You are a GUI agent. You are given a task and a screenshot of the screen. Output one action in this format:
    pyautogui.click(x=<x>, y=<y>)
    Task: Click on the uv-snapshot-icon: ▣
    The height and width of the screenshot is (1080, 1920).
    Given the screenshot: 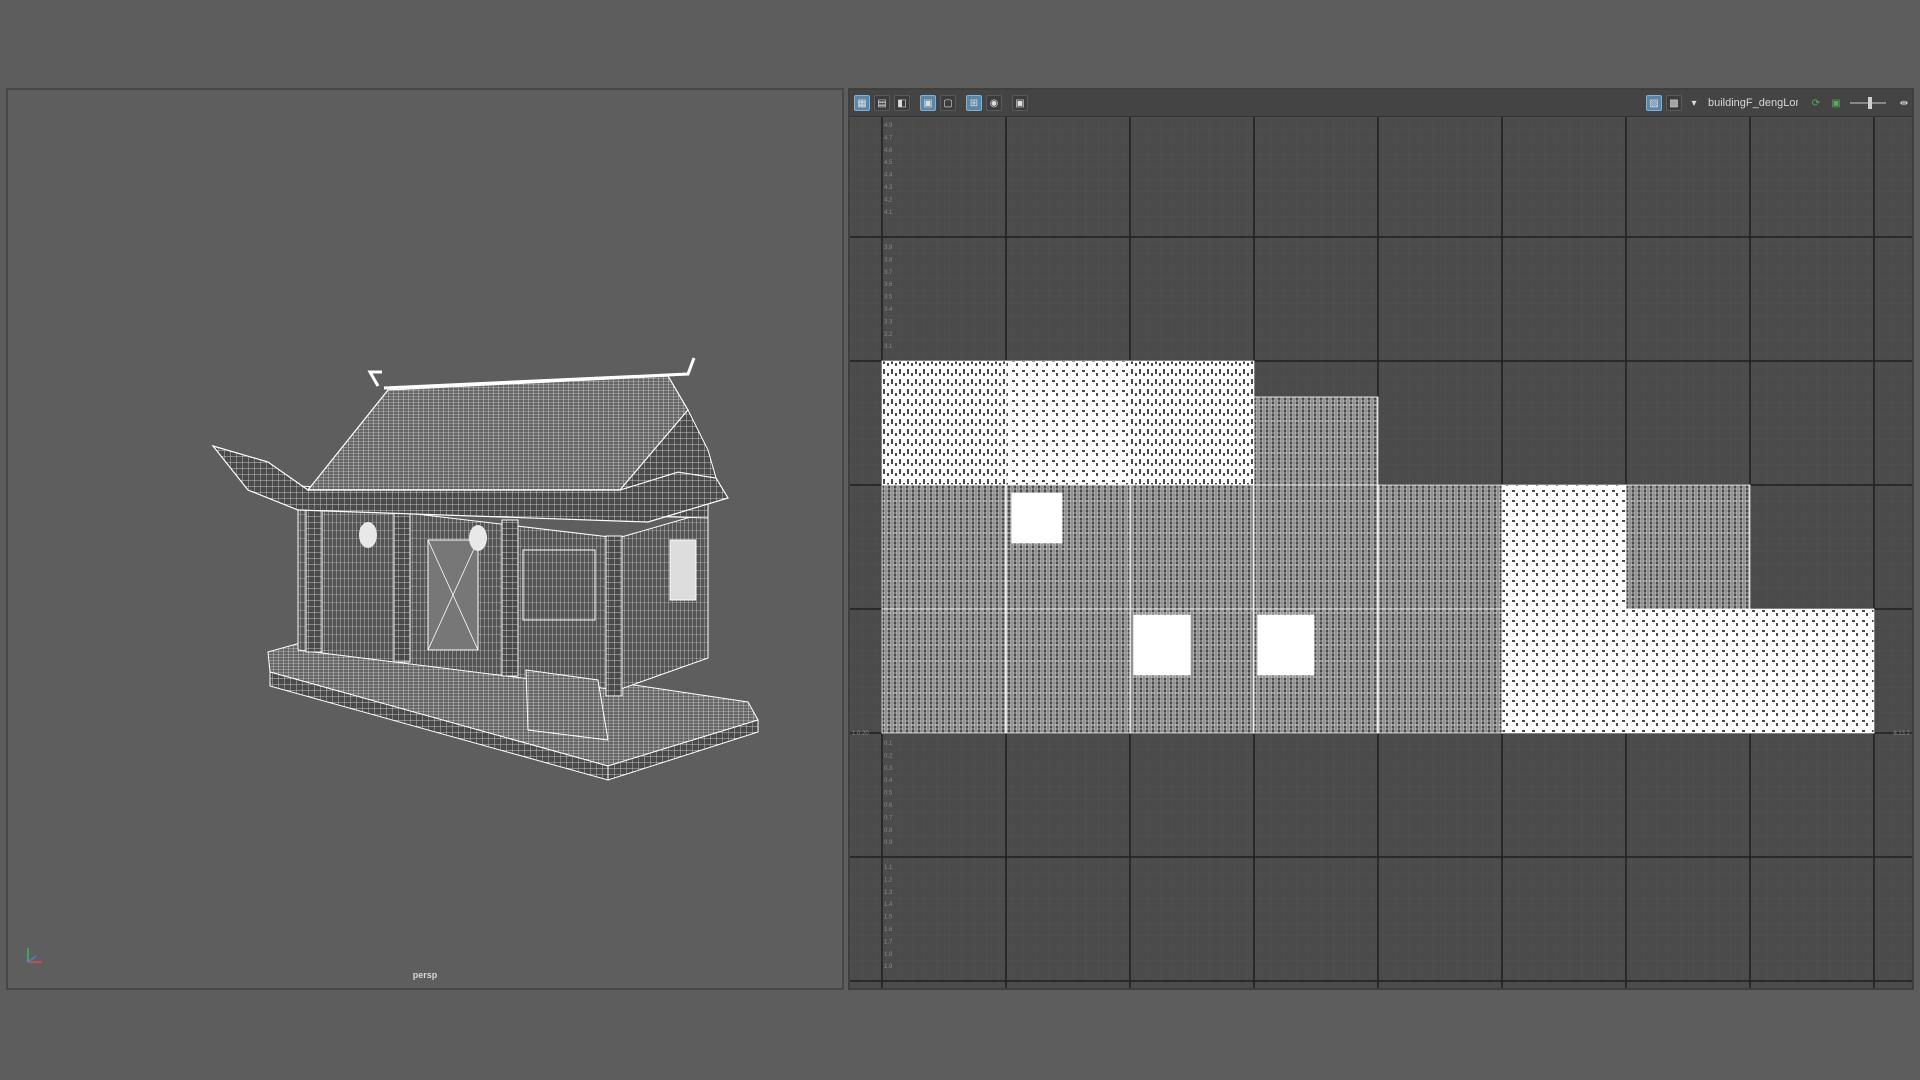 What is the action you would take?
    pyautogui.click(x=1020, y=103)
    